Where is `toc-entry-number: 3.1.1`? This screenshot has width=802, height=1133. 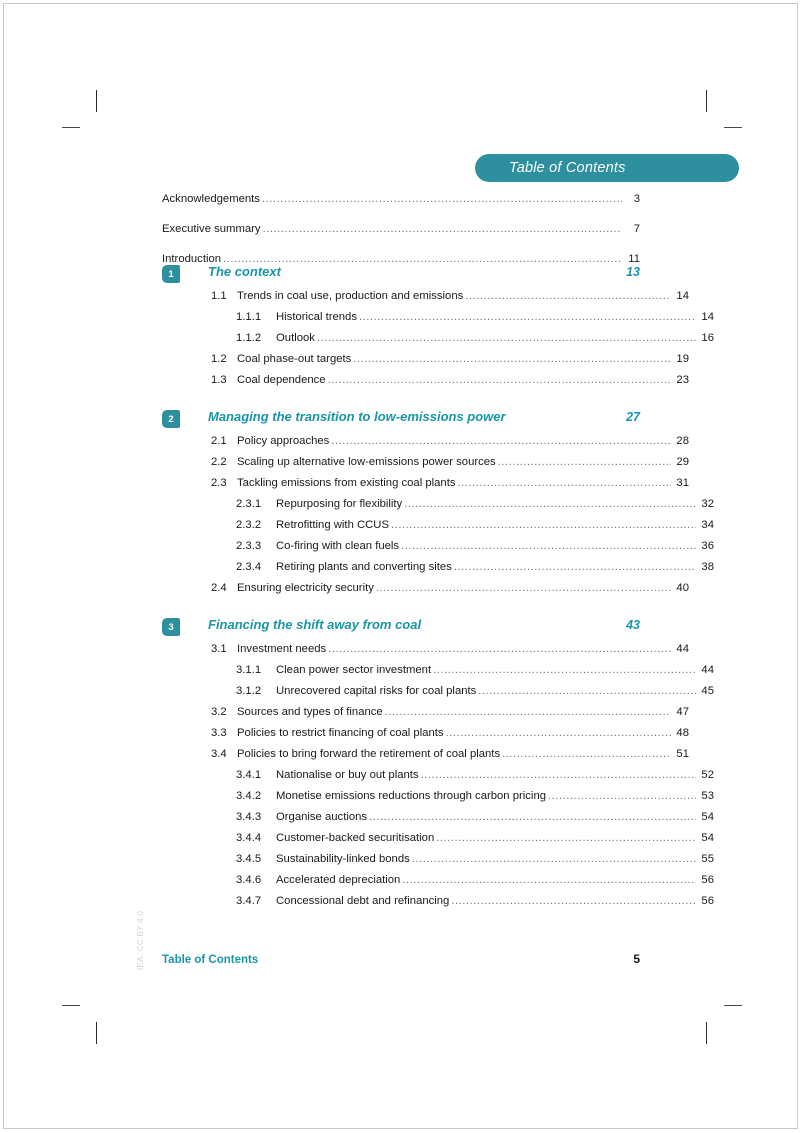 toc-entry-number: 3.1.1 is located at coordinates (249, 670).